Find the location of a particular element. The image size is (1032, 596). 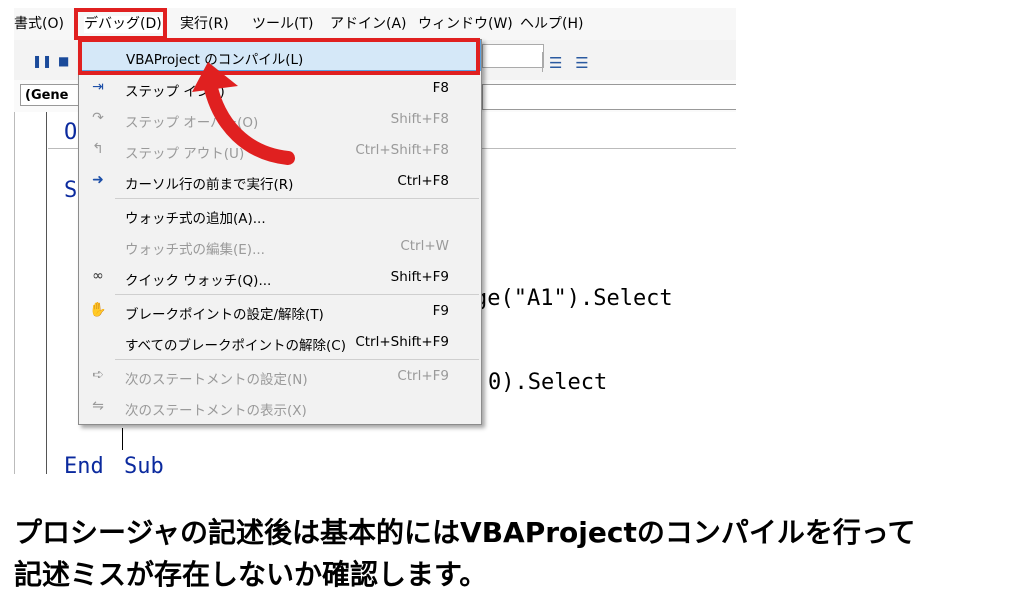

menu-item-label: カーソル行の前まで実行(R) is located at coordinates (209, 185).